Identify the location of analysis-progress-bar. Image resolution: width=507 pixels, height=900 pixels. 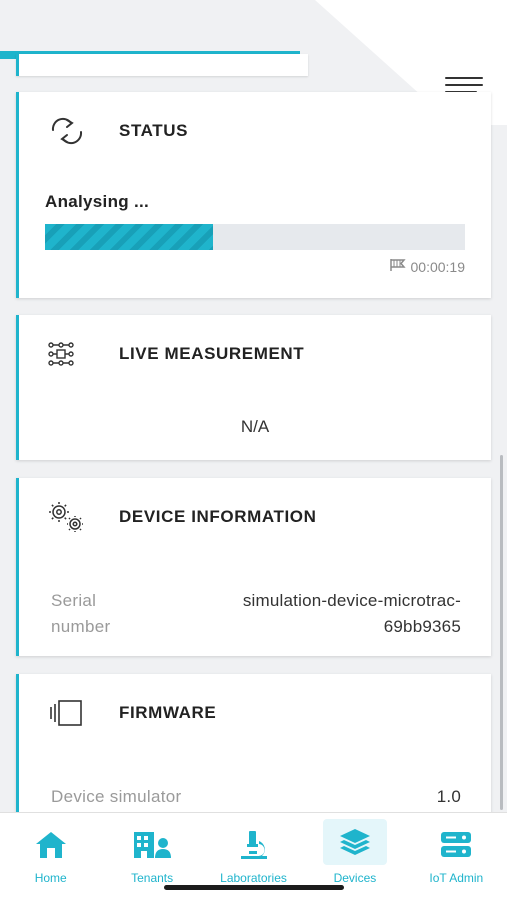
(255, 237).